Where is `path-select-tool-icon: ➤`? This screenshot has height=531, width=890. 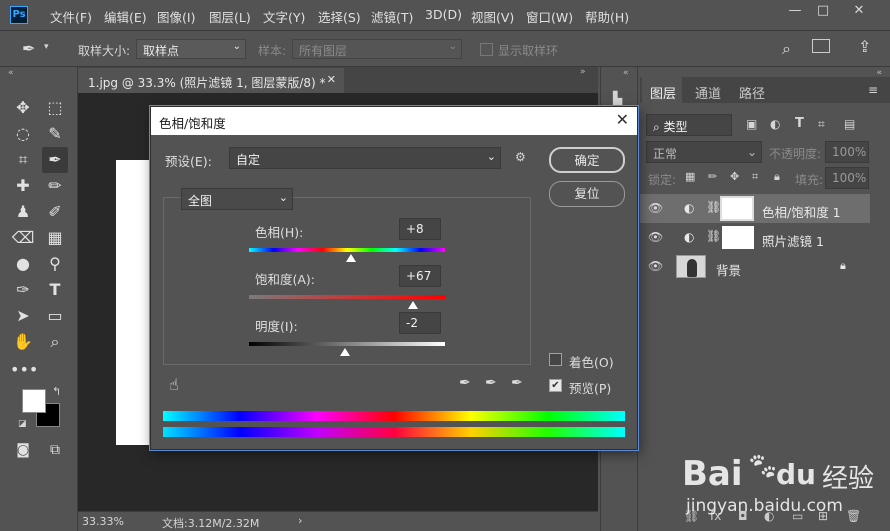
path-select-tool-icon: ➤ is located at coordinates (23, 316).